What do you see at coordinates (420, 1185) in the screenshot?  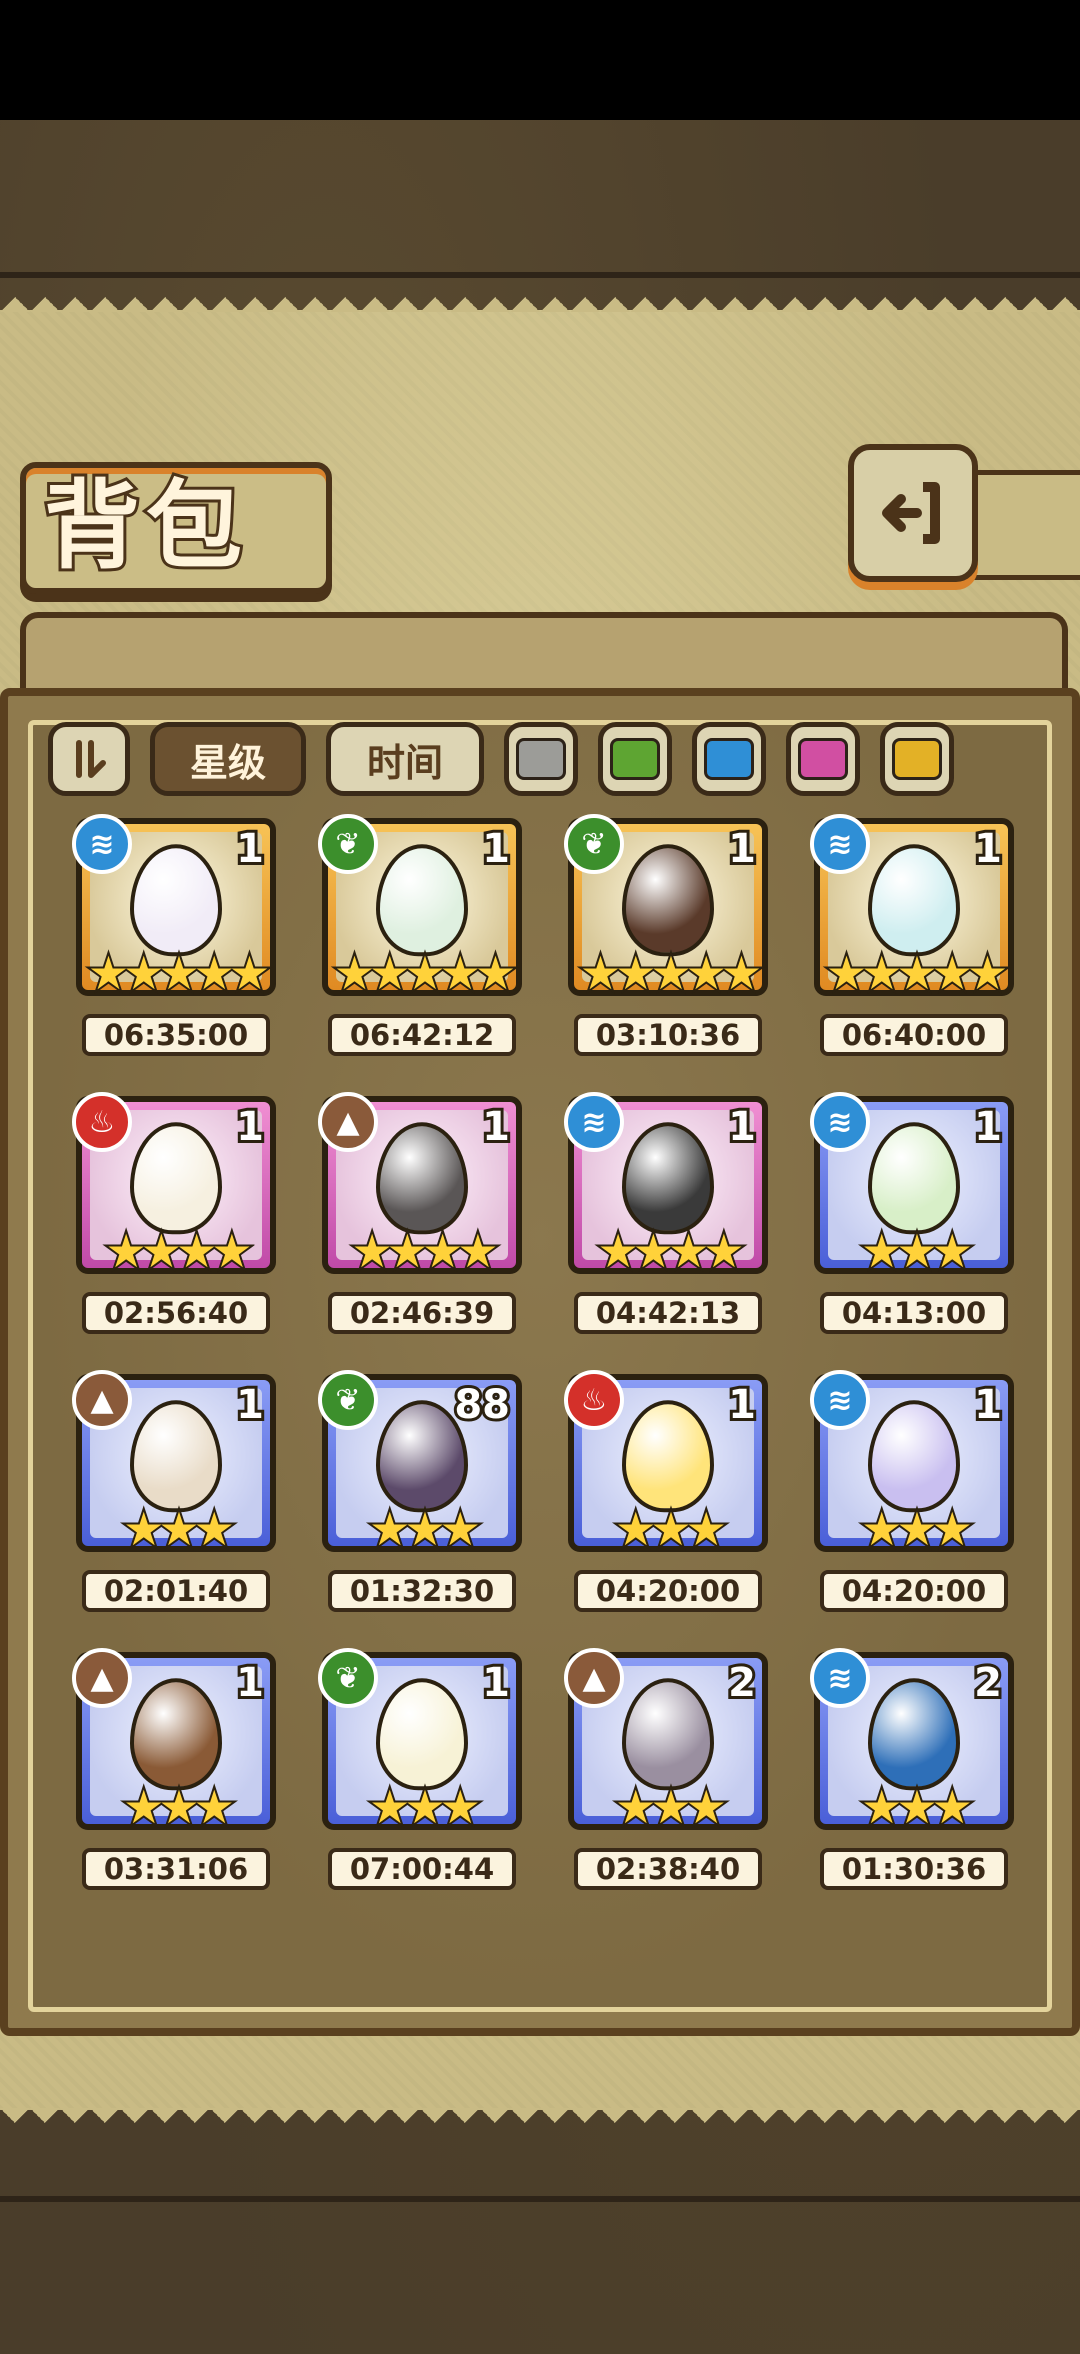 I see `egg-card: 1 ▲ ★★★★` at bounding box center [420, 1185].